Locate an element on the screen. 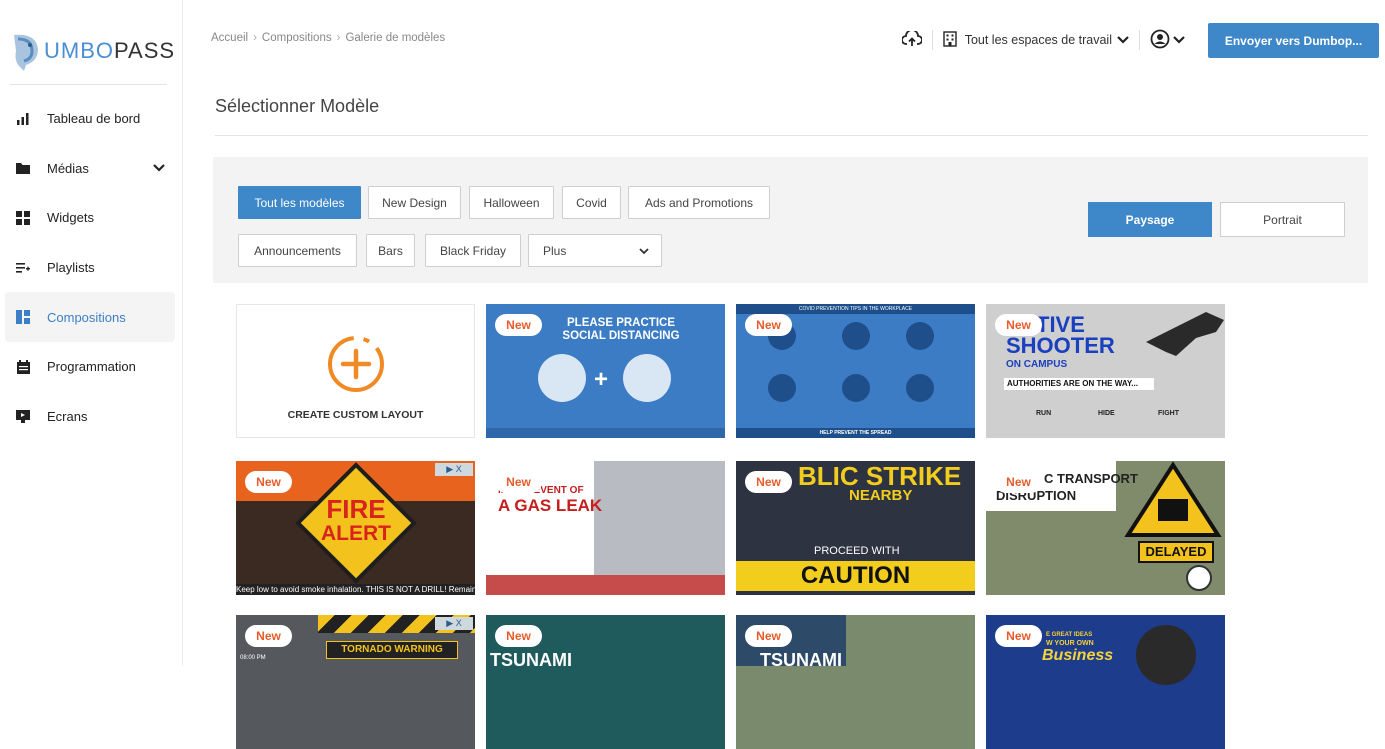 The width and height of the screenshot is (1385, 749). calendar-icon is located at coordinates (23, 367).